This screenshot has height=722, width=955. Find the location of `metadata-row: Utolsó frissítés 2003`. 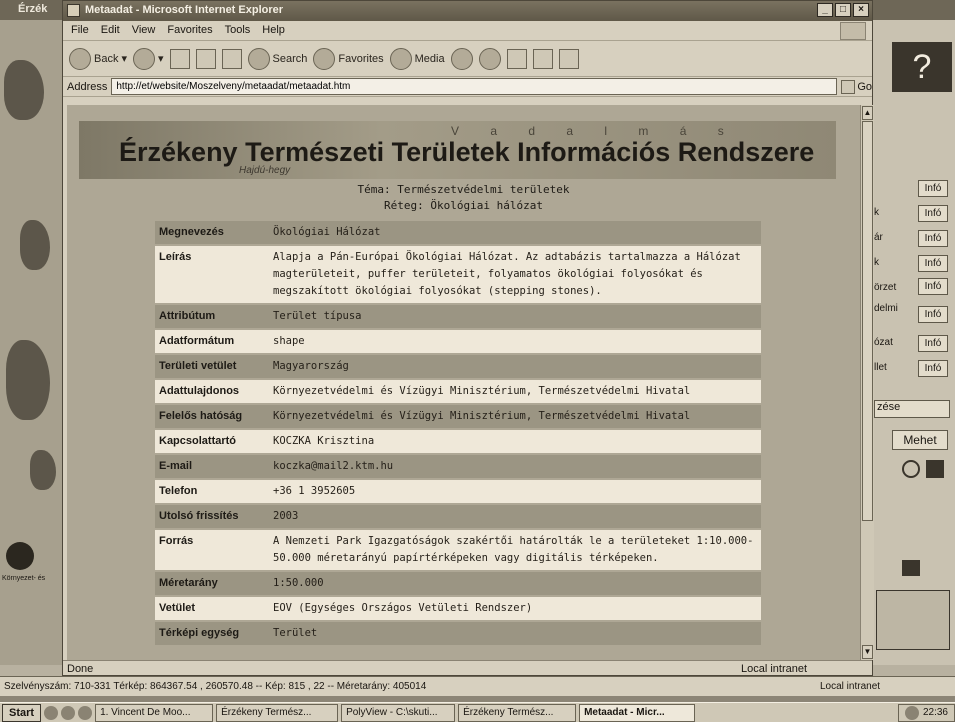

metadata-row: Utolsó frissítés 2003 is located at coordinates (458, 516).